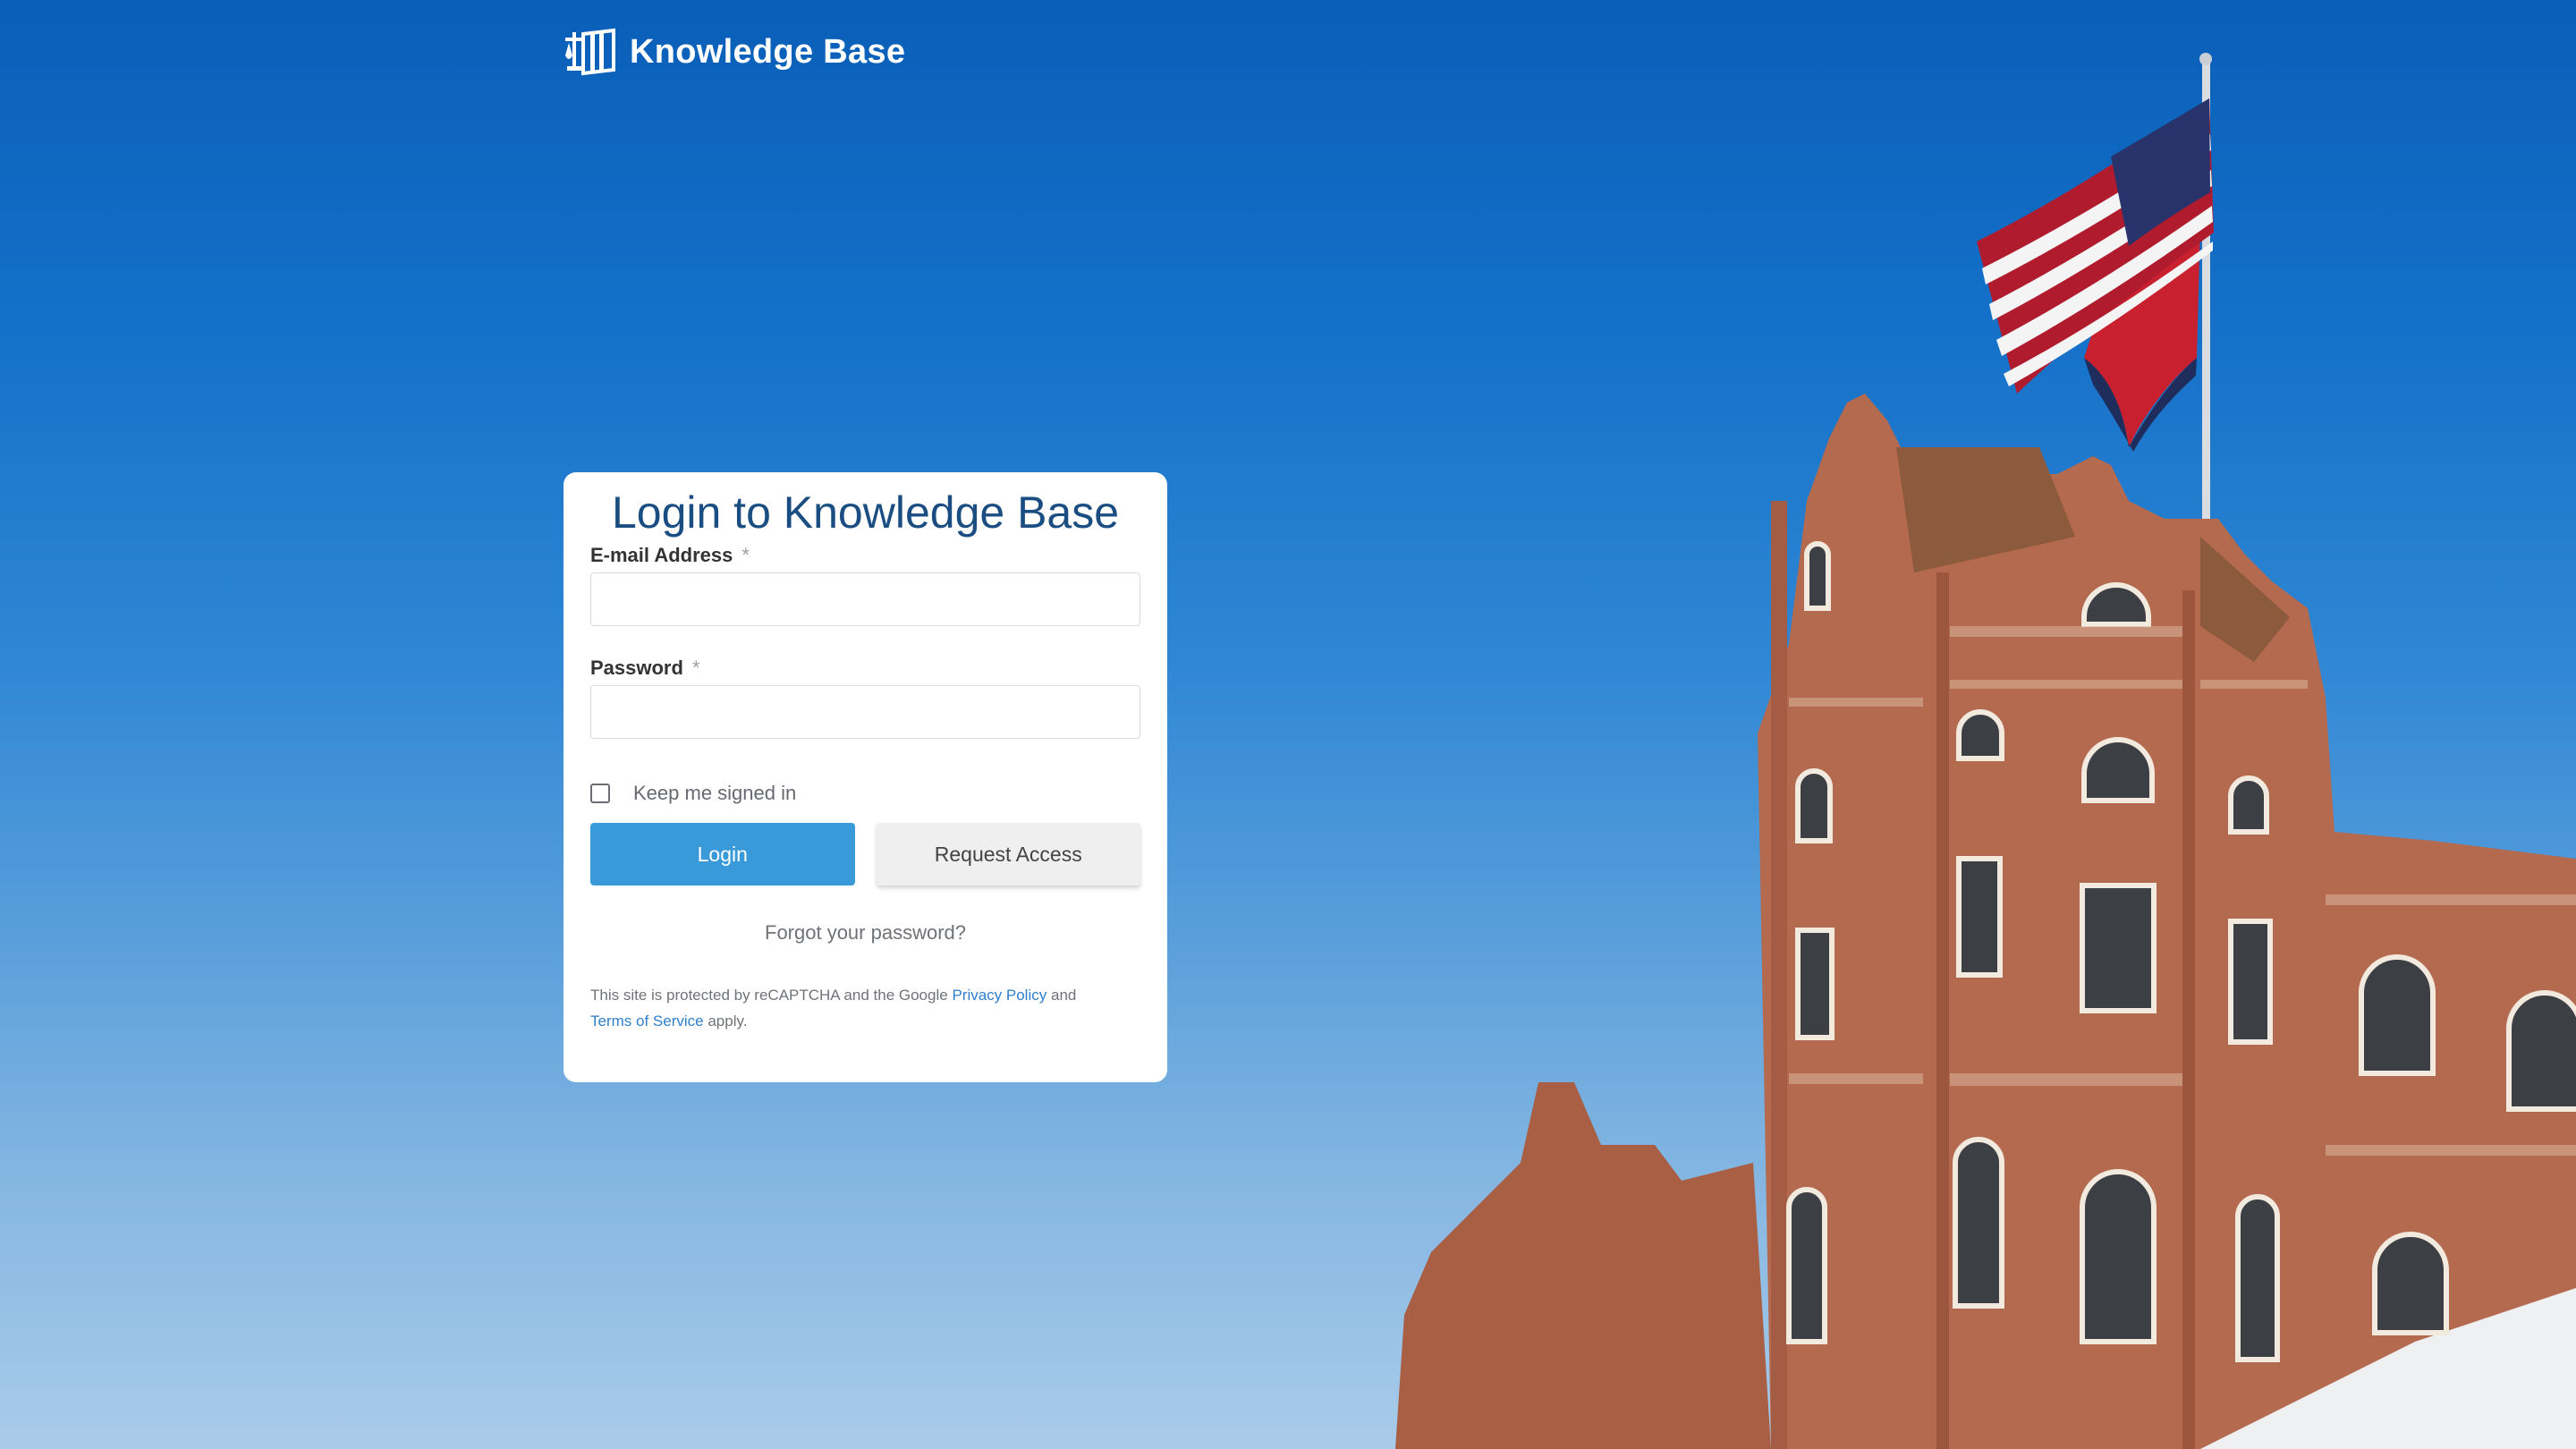 This screenshot has width=2576, height=1449. Describe the element at coordinates (1008, 854) in the screenshot. I see `request-access-button: Request Access` at that location.